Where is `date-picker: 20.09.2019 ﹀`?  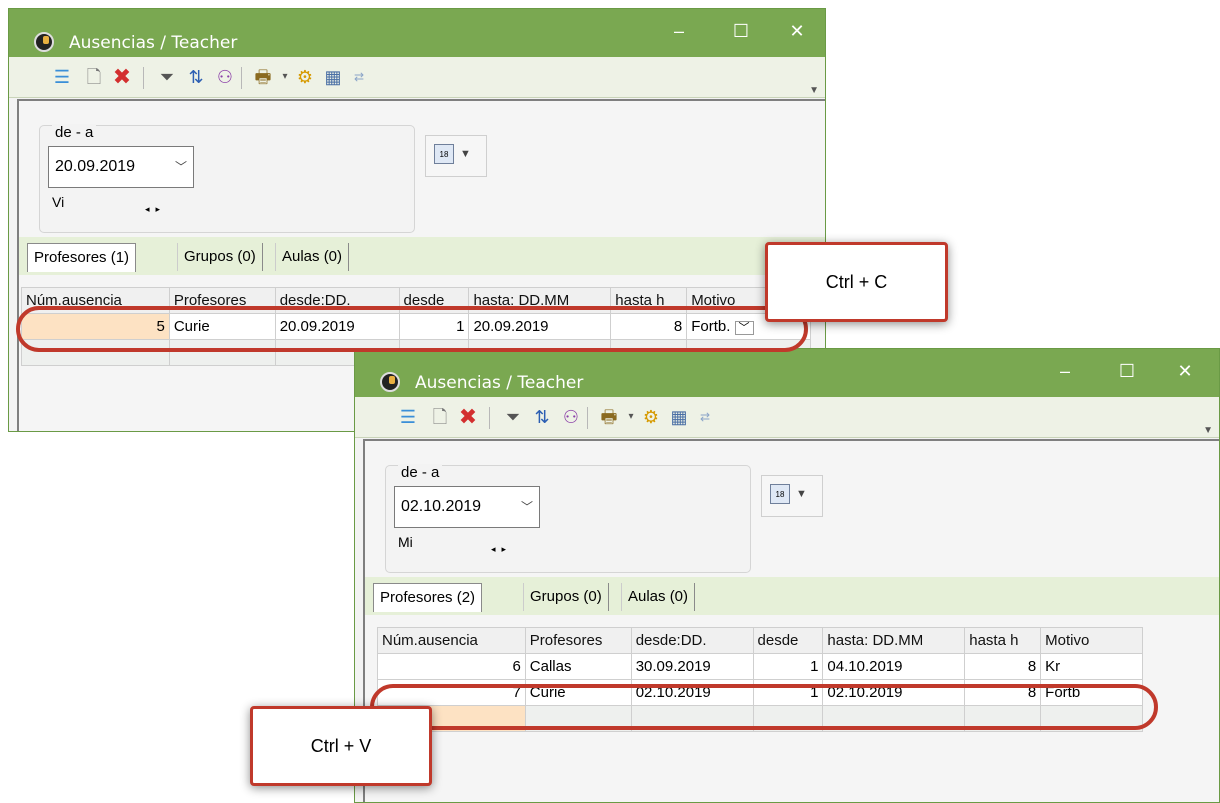
date-picker: 20.09.2019 ﹀ is located at coordinates (121, 167).